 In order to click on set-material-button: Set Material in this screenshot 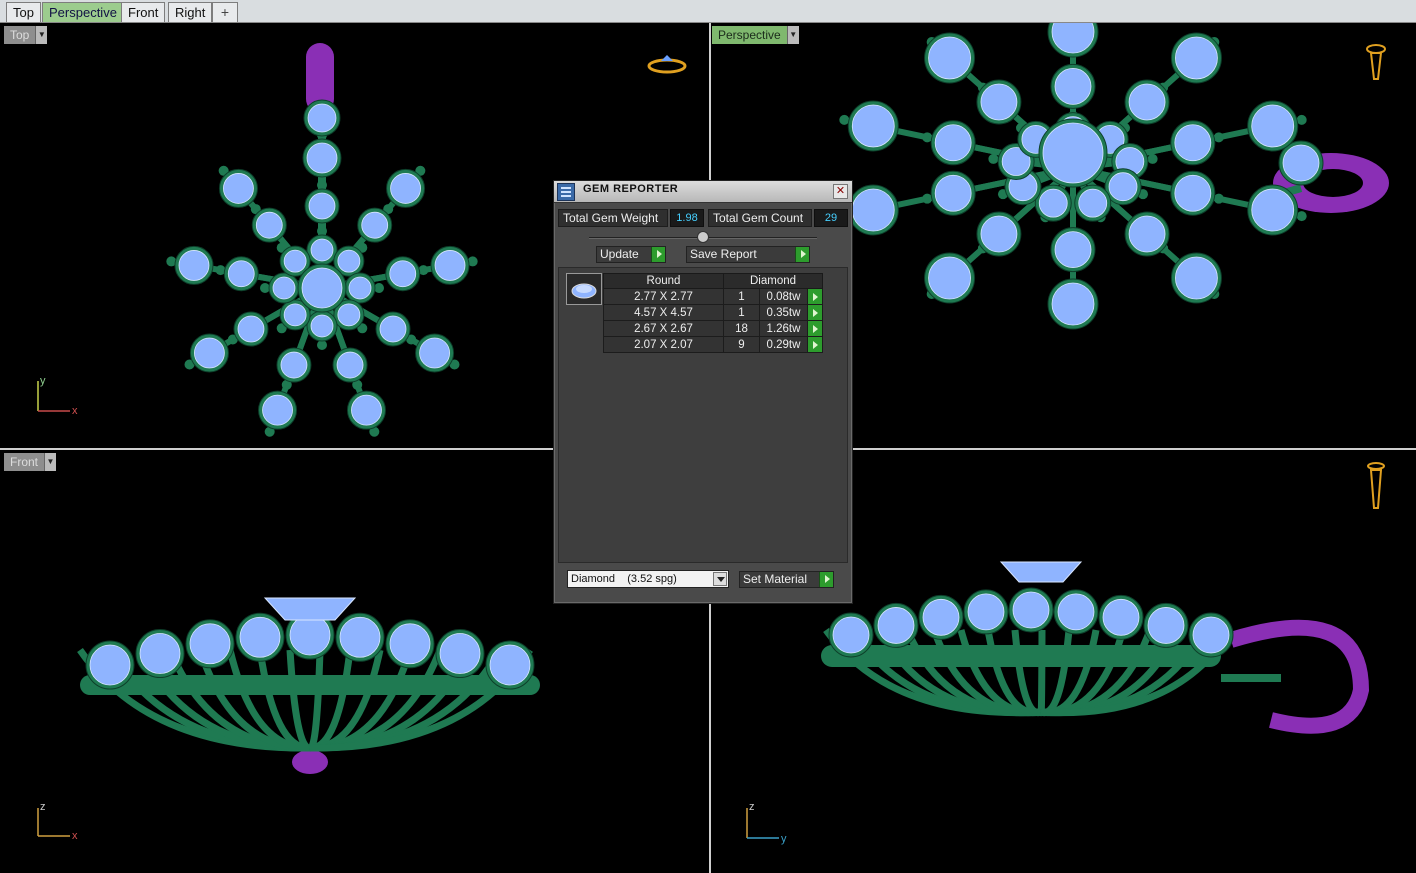, I will do `click(786, 579)`.